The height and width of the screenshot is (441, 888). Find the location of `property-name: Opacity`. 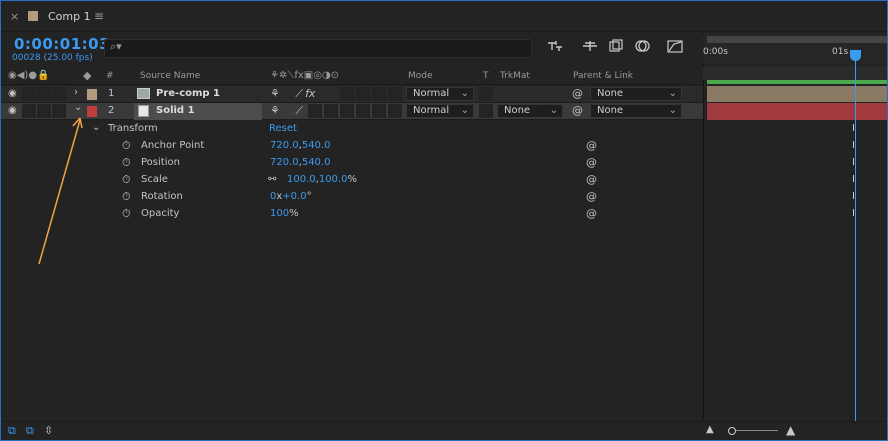

property-name: Opacity is located at coordinates (160, 213).